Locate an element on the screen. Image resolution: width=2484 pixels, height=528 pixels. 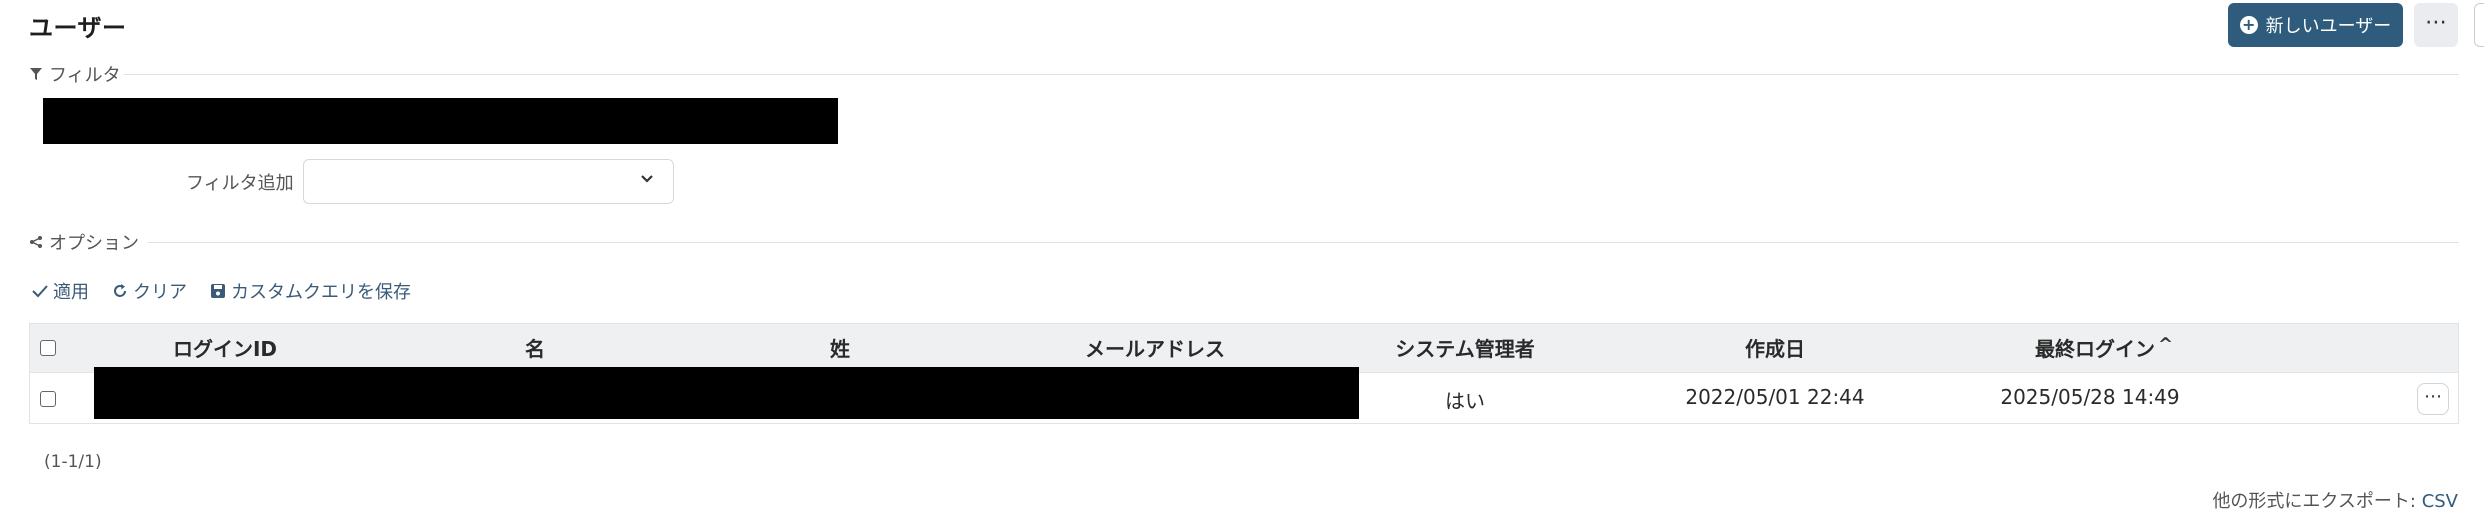
plus-circle-icon: + is located at coordinates (2248, 25).